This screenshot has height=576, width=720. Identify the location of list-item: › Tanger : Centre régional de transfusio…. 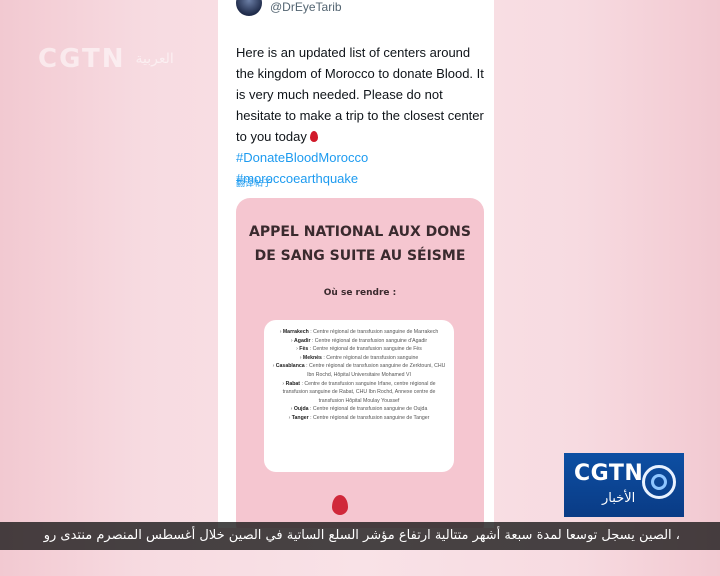
(359, 417).